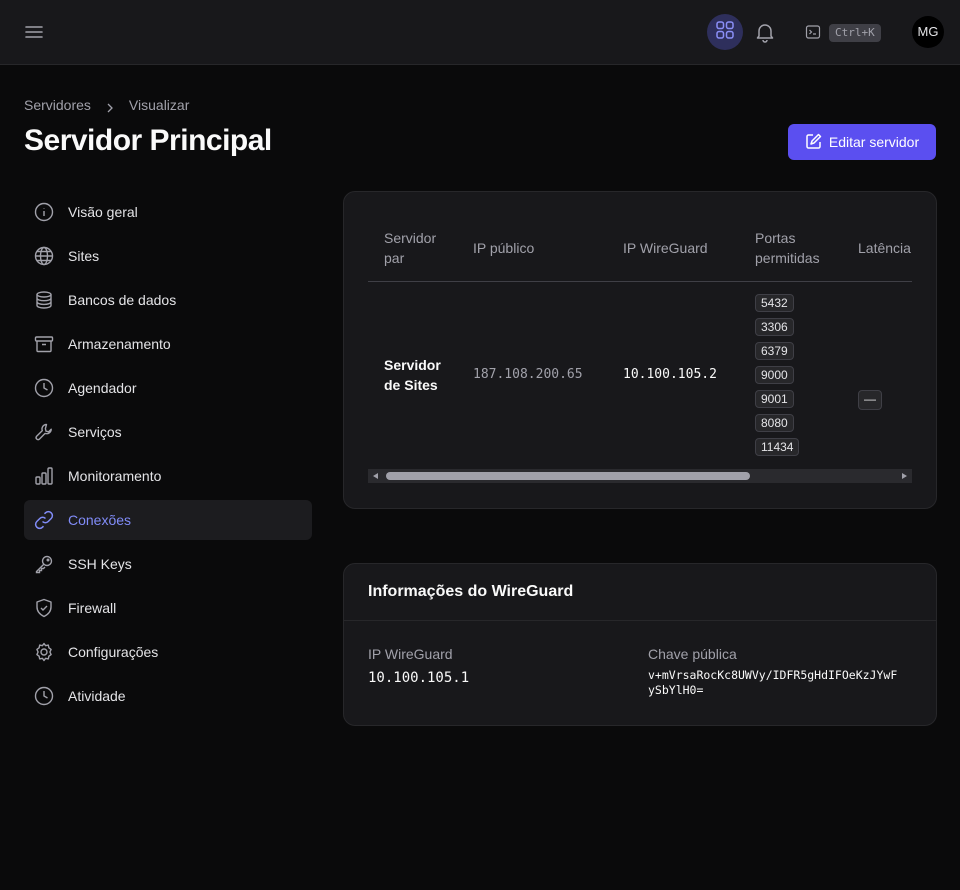 The image size is (960, 890). I want to click on column-header-wireguard-ip: IP WireGuard, so click(665, 248).